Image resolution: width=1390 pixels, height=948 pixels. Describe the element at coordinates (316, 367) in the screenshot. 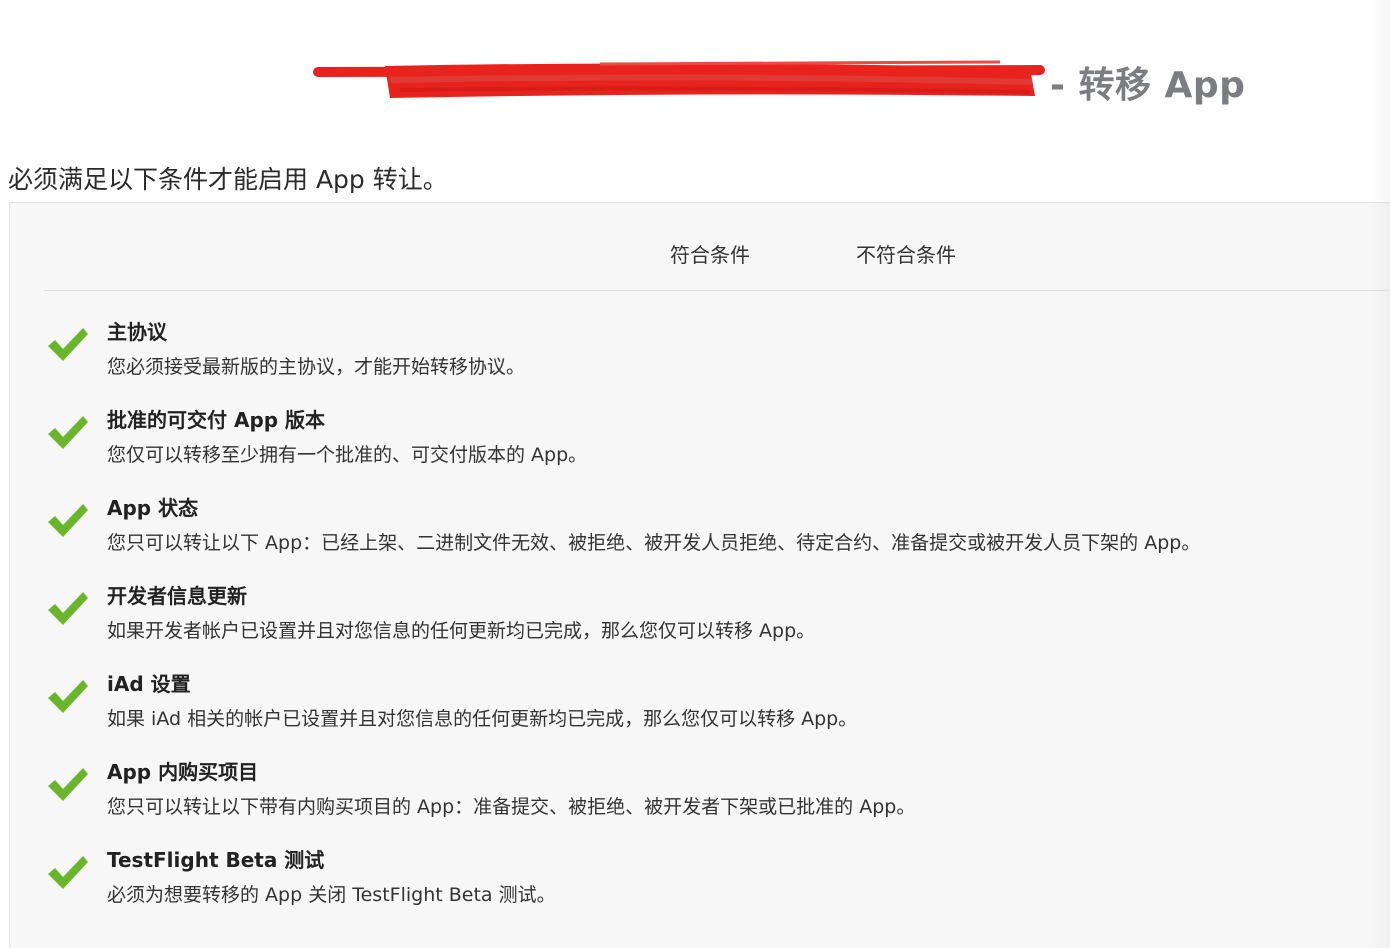

I see `criterion-description: 您必须接受最新版的主协议，才能开始转移协议。` at that location.